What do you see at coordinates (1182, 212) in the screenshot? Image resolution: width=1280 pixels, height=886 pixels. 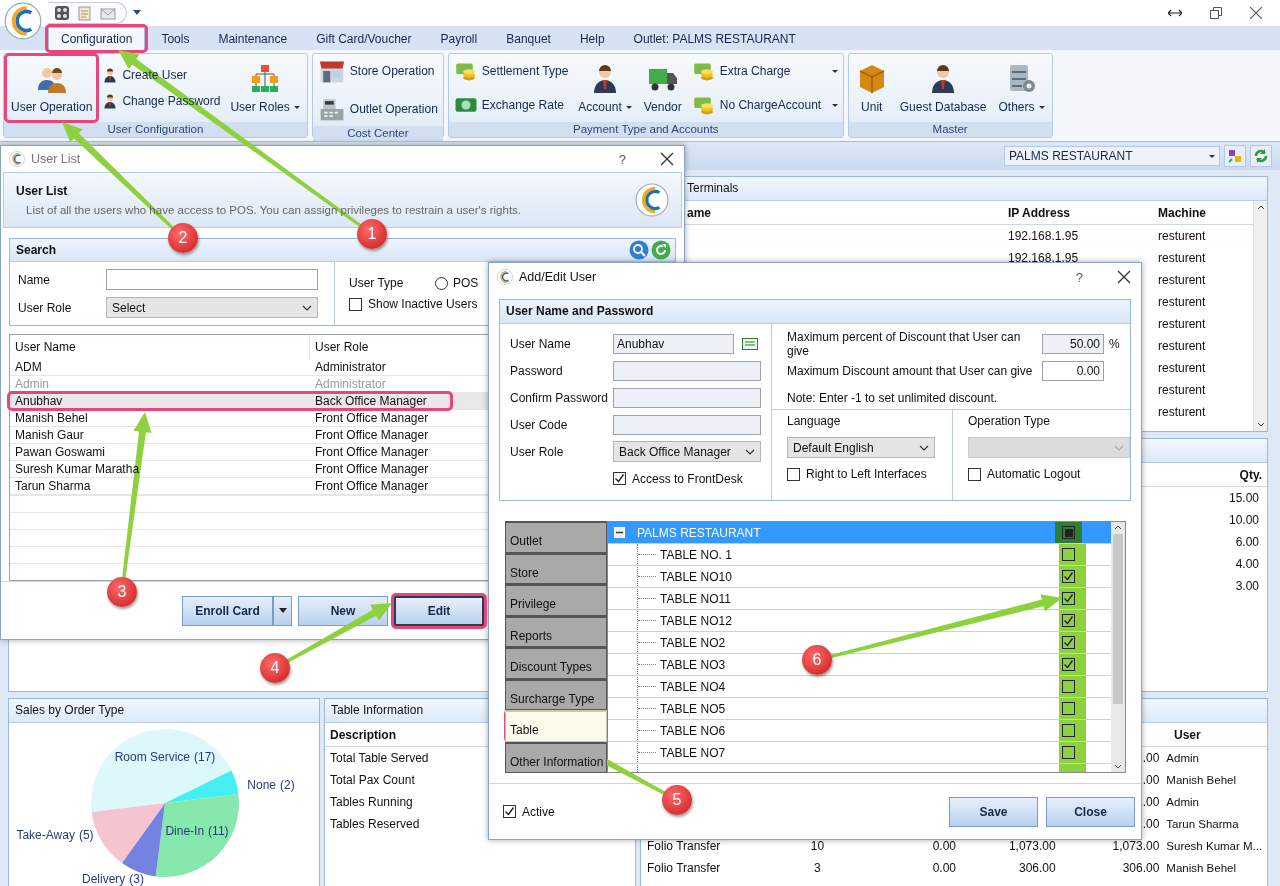 I see `column-header: Machine` at bounding box center [1182, 212].